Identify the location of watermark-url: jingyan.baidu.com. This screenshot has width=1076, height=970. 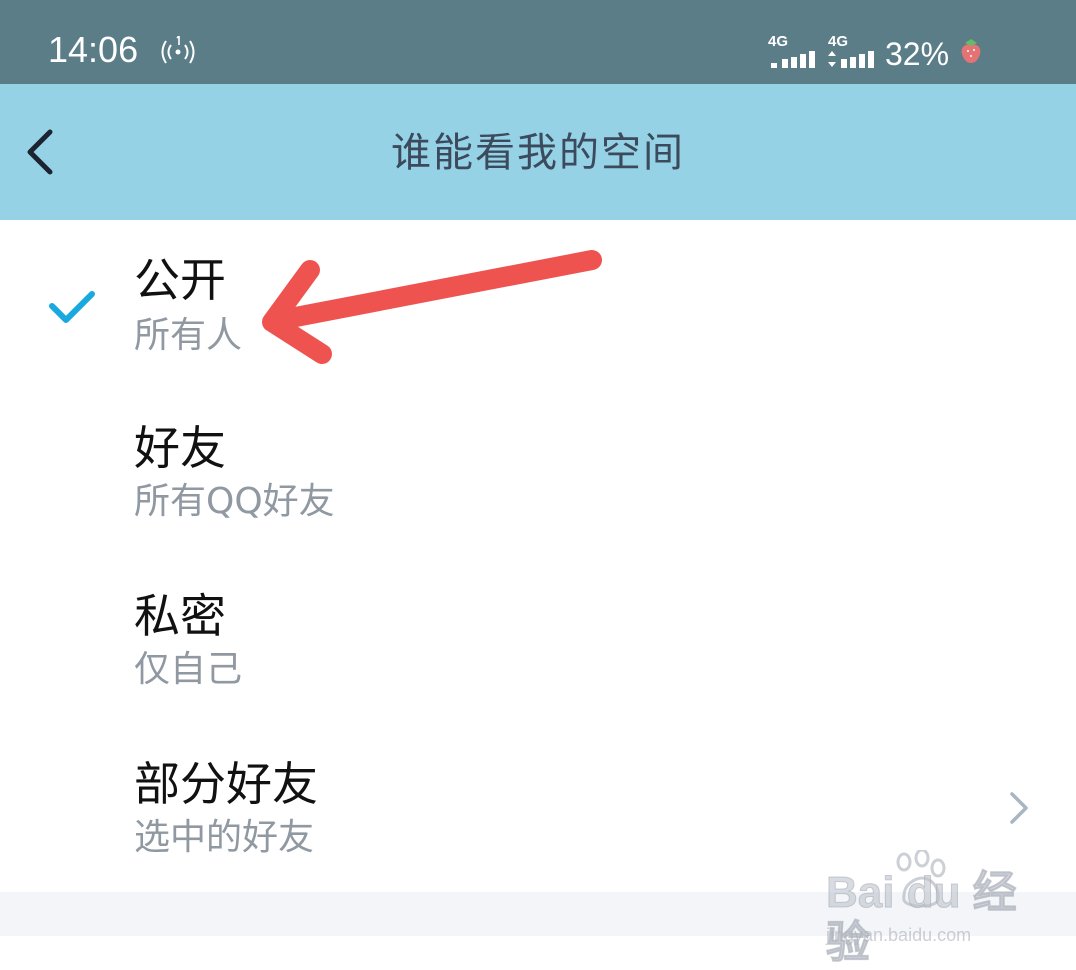
(899, 935).